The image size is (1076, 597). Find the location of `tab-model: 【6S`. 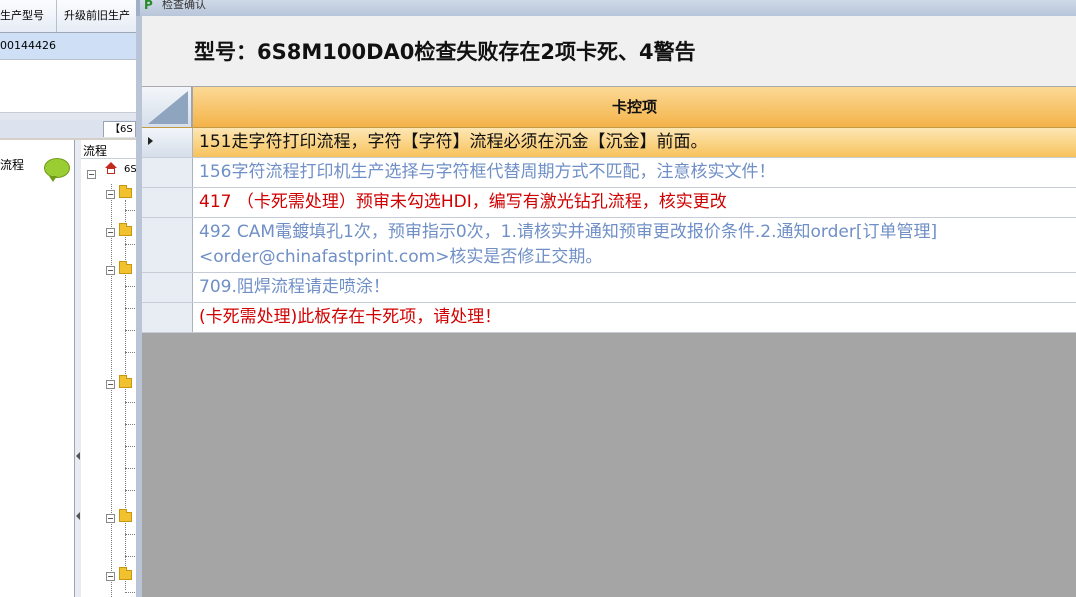

tab-model: 【6S is located at coordinates (119, 129).